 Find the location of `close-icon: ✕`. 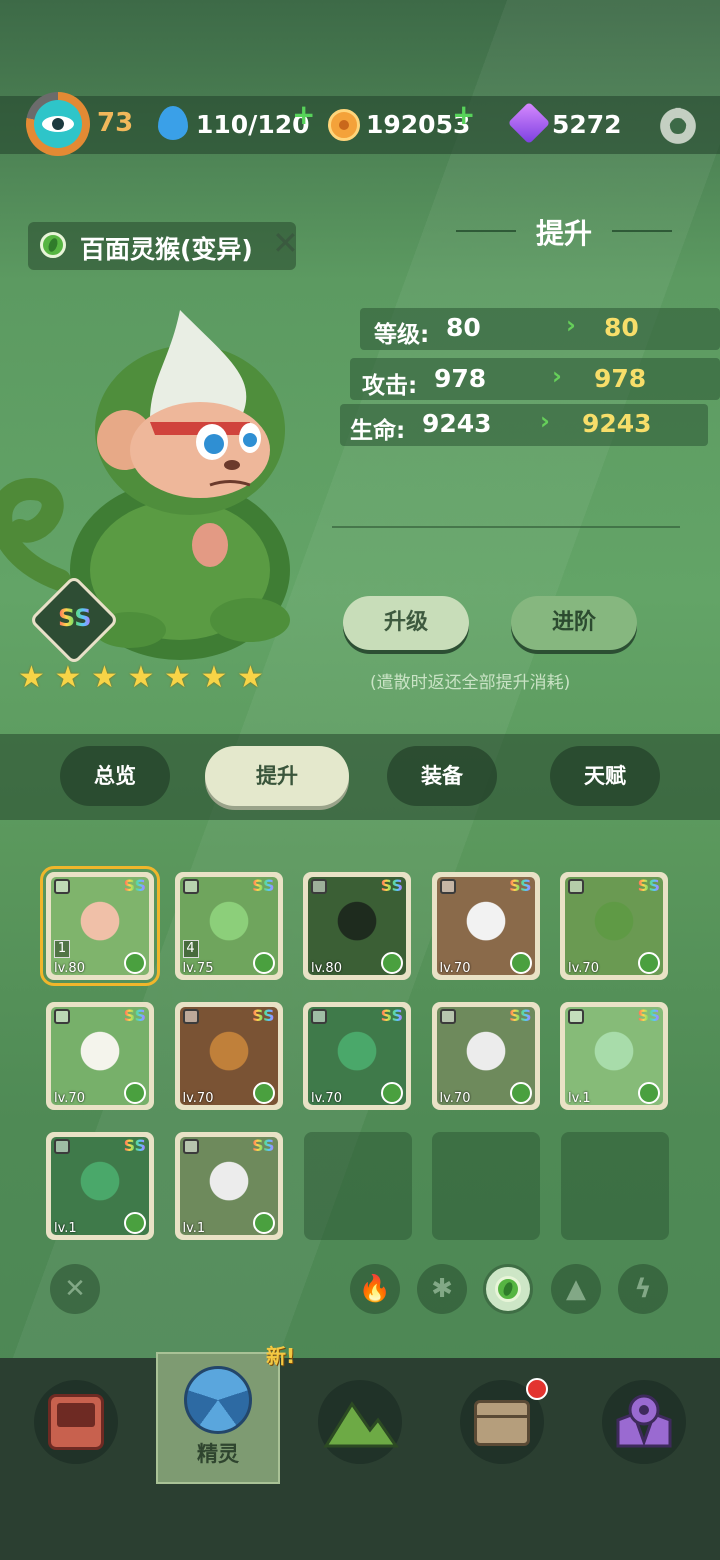

close-icon: ✕ is located at coordinates (285, 243).